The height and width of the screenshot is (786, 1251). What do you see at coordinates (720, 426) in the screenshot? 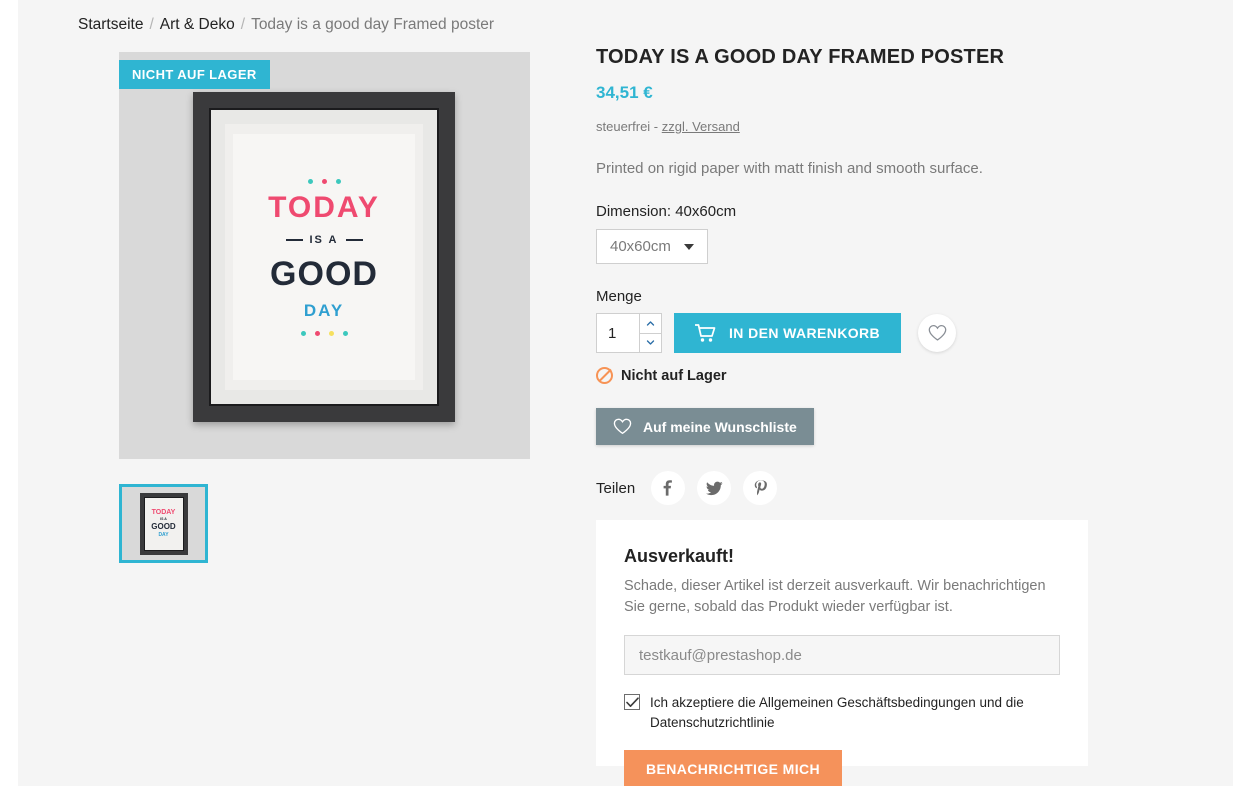
I see `wishlist-label: Auf meine Wunschliste` at bounding box center [720, 426].